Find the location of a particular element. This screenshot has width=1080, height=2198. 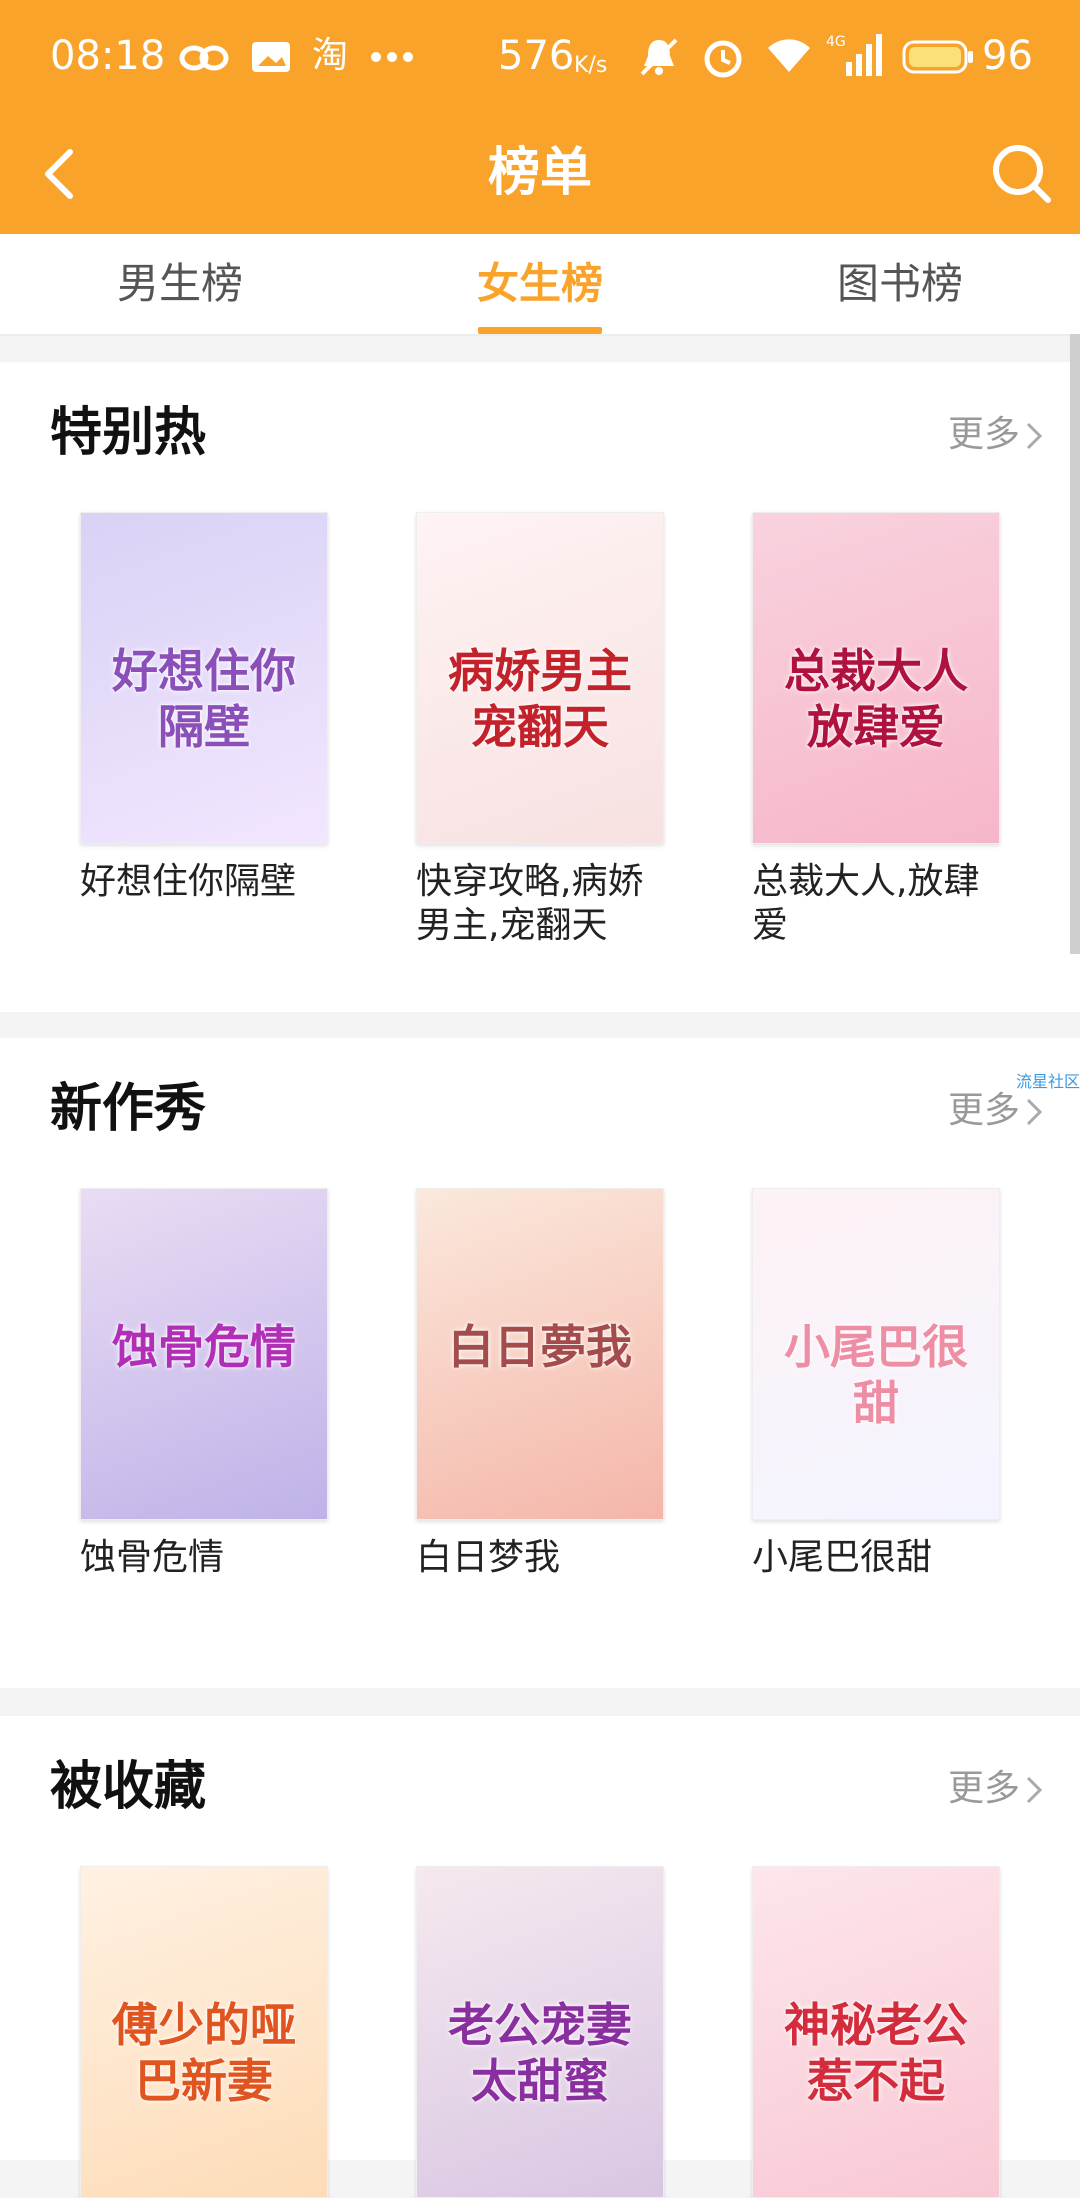

more-dots-icon is located at coordinates (392, 57).